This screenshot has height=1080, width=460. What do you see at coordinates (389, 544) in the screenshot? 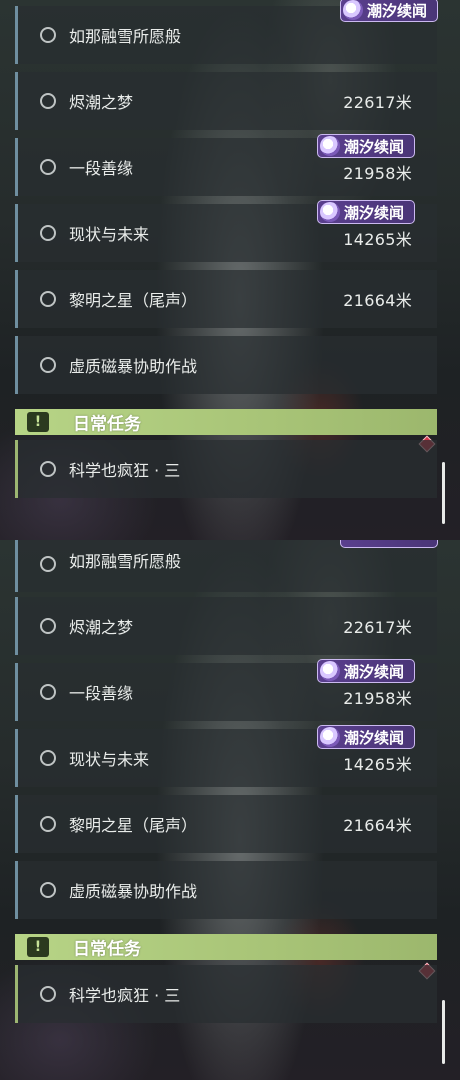
I see `tidal-story-badge` at bounding box center [389, 544].